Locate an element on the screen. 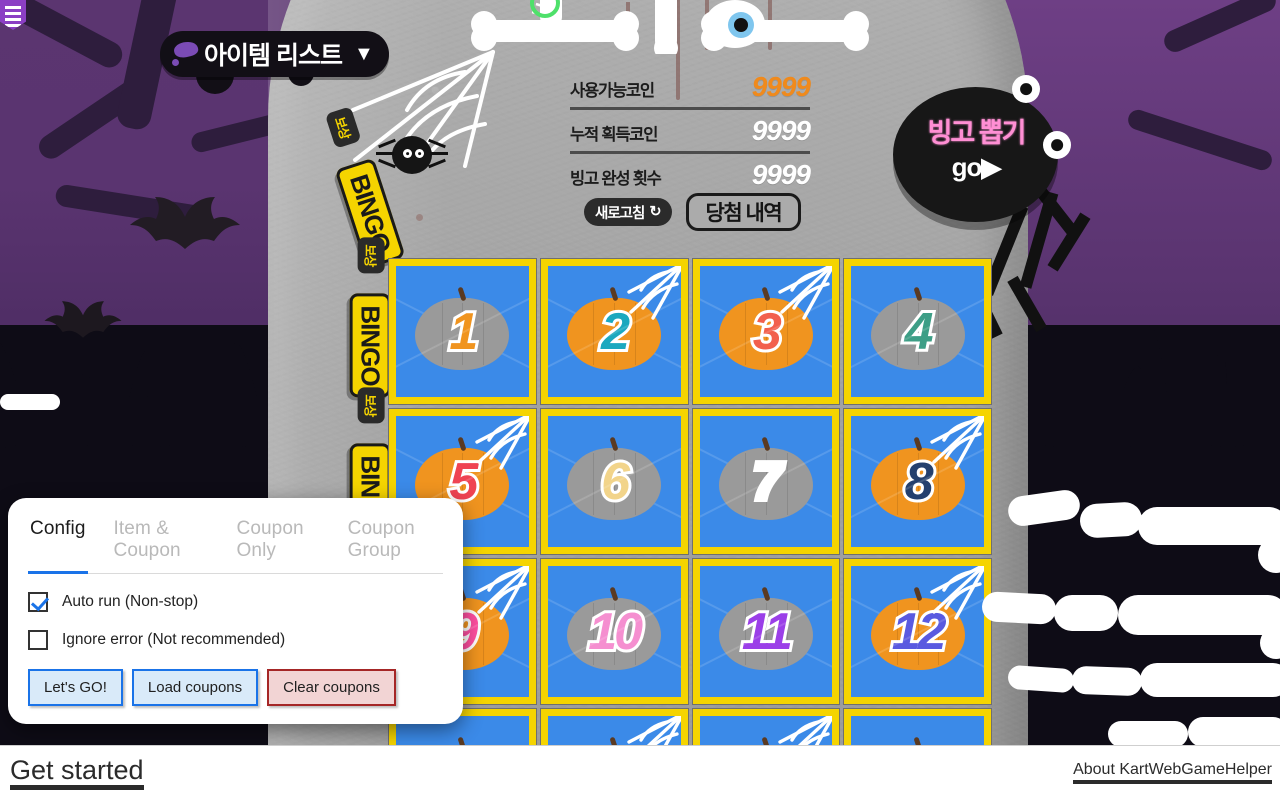  bingo-cell-number: 4 is located at coordinates (919, 331).